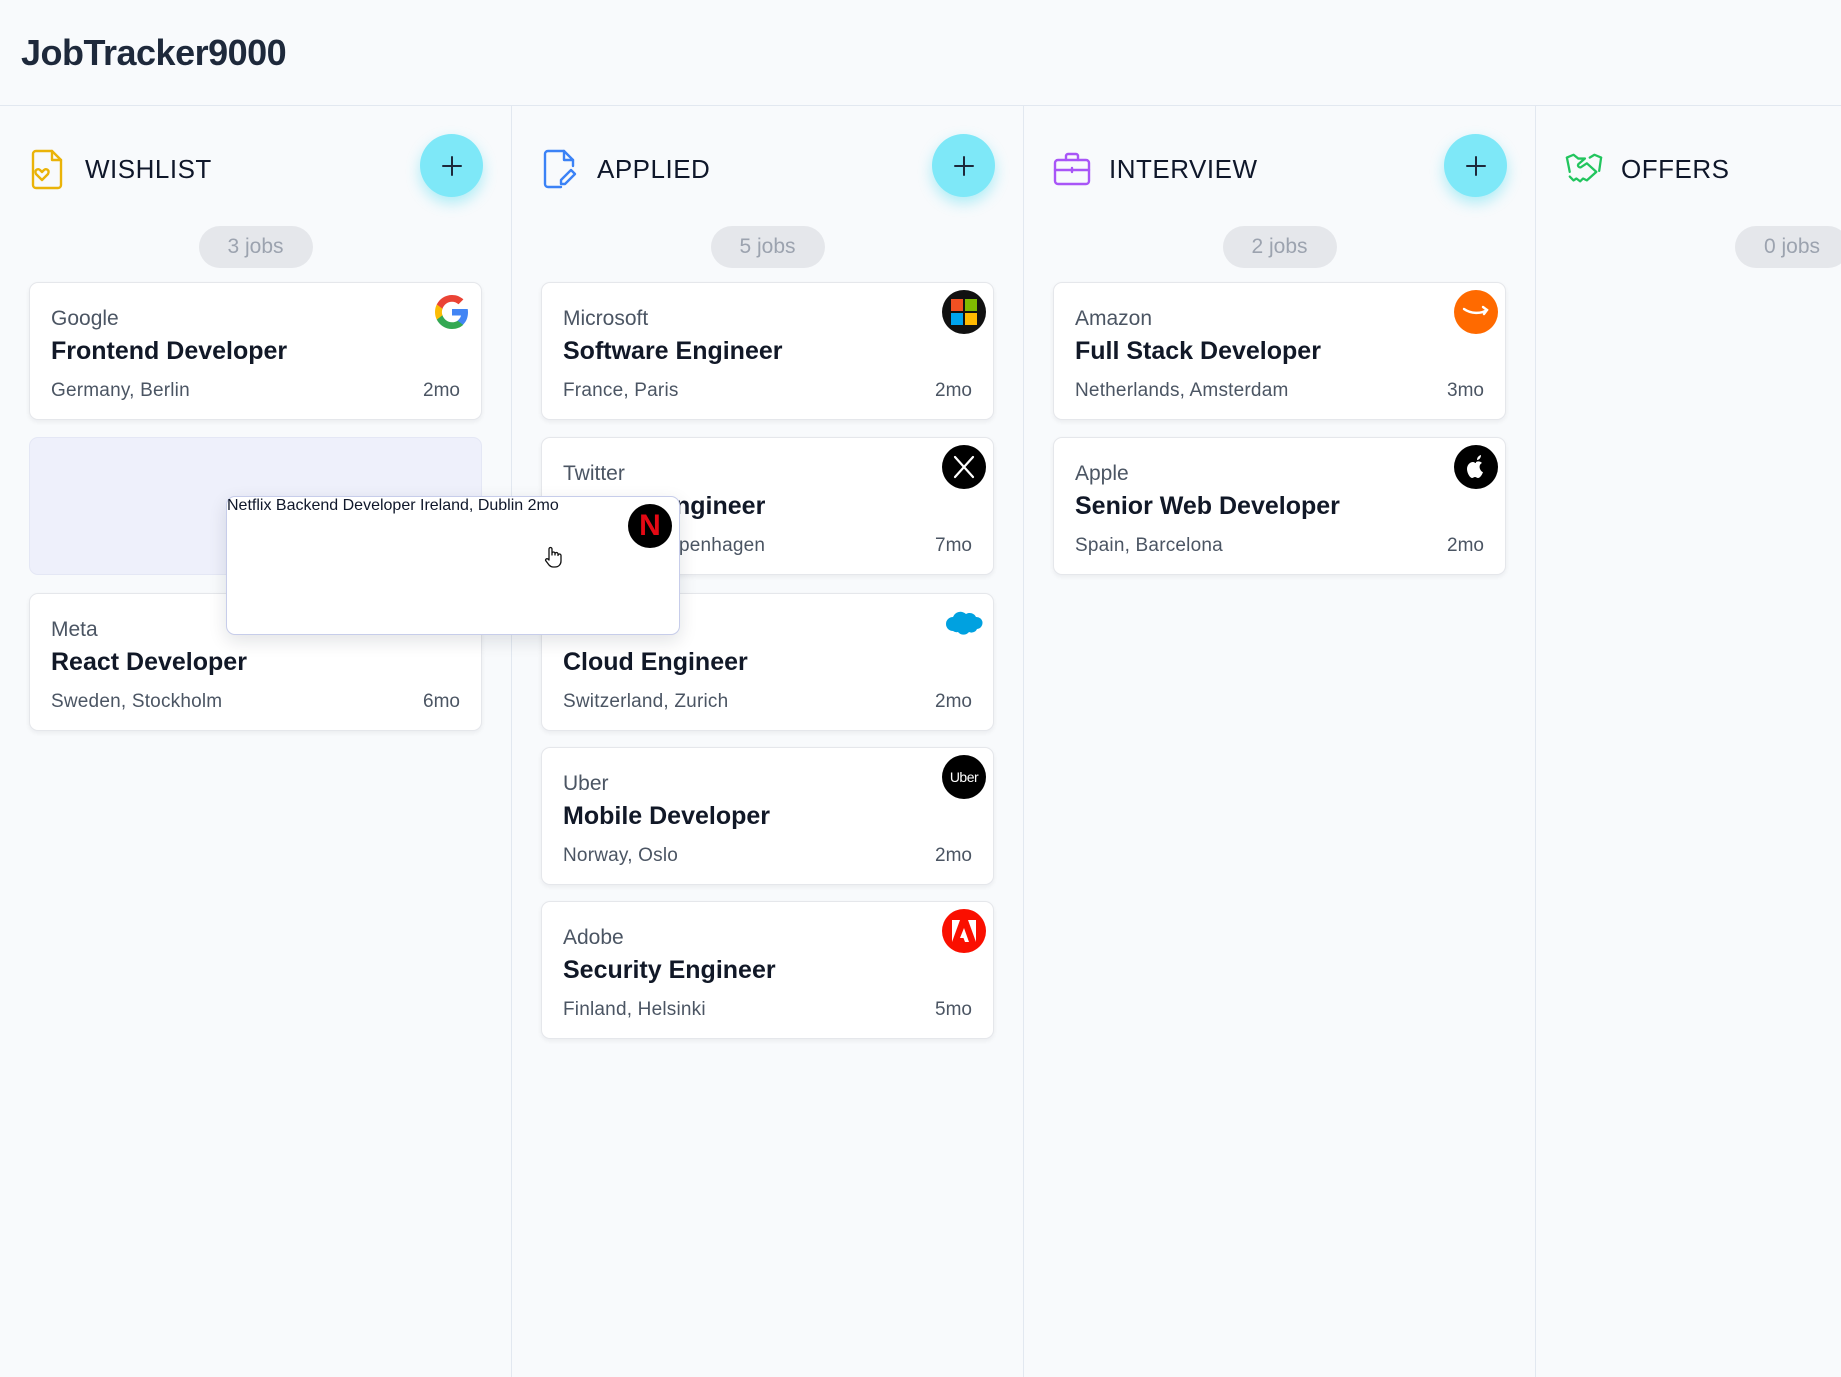  I want to click on company-name: Google, so click(85, 318).